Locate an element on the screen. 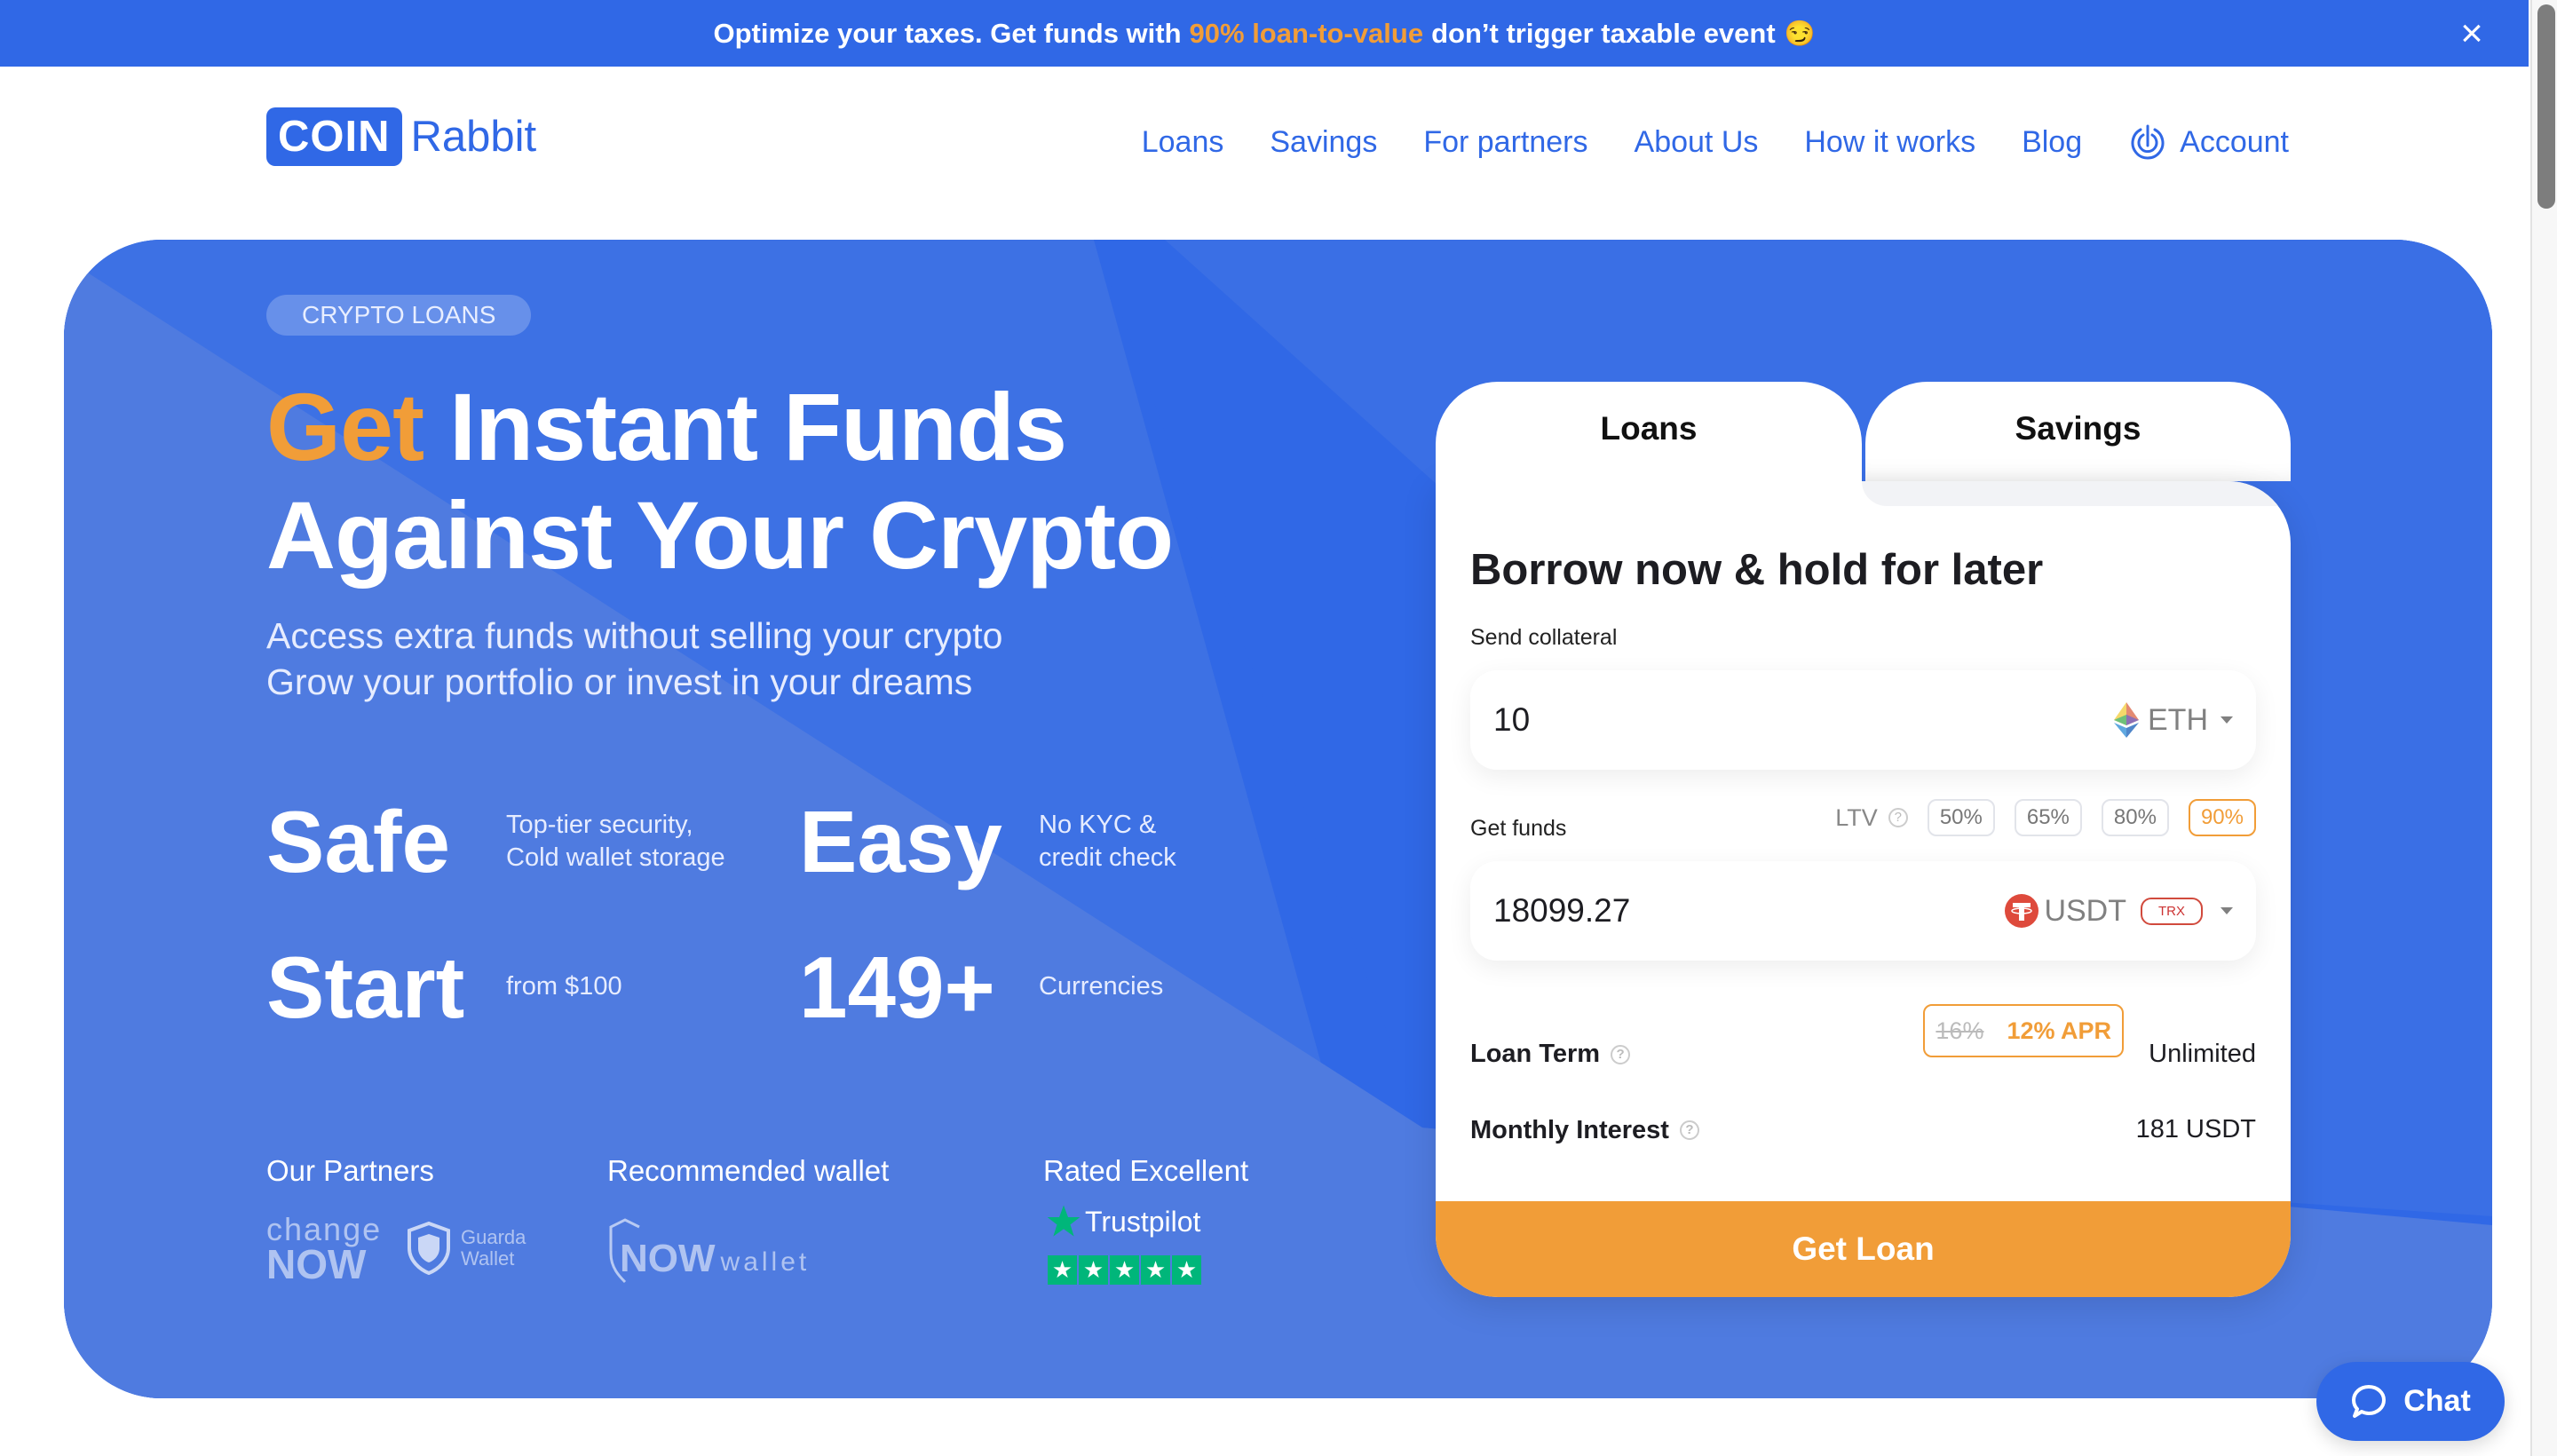 Image resolution: width=2557 pixels, height=1456 pixels. recommended-wallet-title: Recommended wallet is located at coordinates (748, 1170).